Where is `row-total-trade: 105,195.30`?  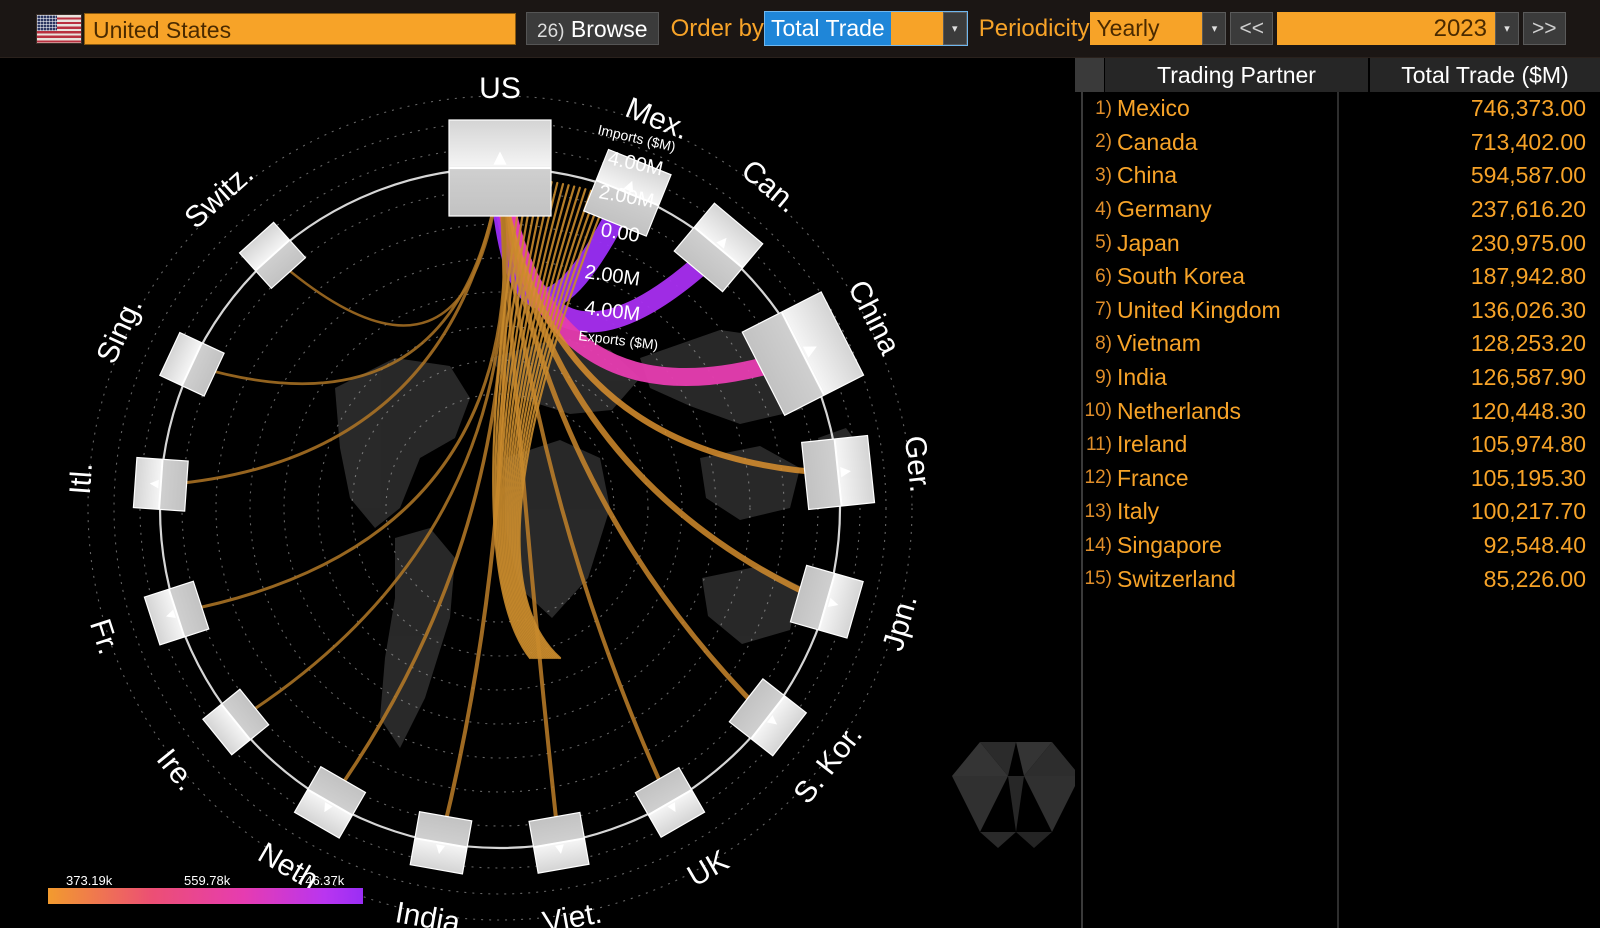 row-total-trade: 105,195.30 is located at coordinates (1528, 477).